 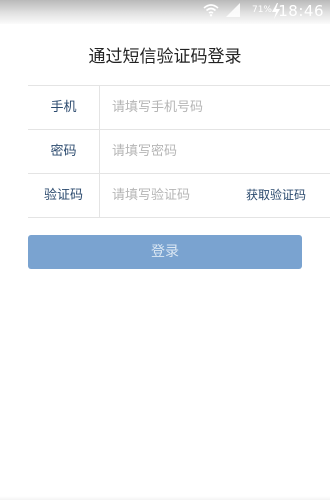 I want to click on bottom-divider, so click(x=165, y=498).